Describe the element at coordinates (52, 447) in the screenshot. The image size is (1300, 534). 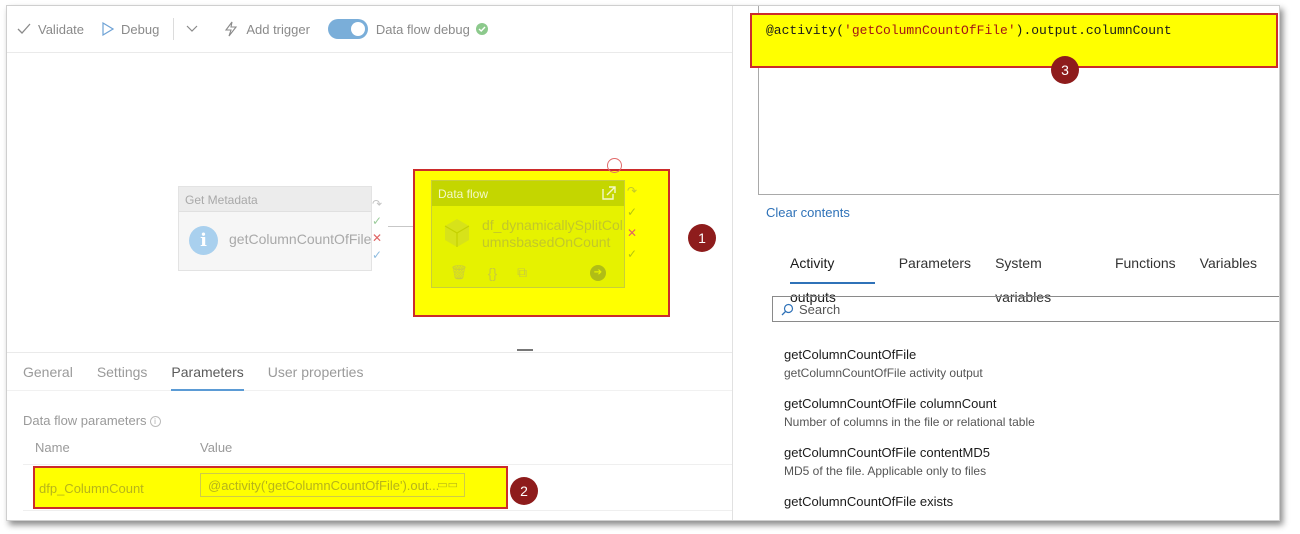
I see `column-header-name: Name` at that location.